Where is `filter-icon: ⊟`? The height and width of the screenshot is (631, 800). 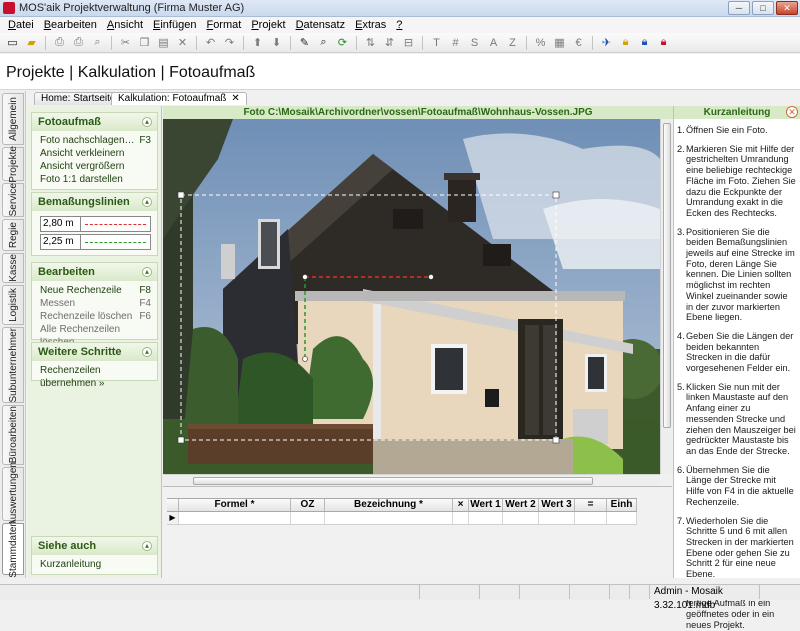 filter-icon: ⊟ is located at coordinates (408, 43).